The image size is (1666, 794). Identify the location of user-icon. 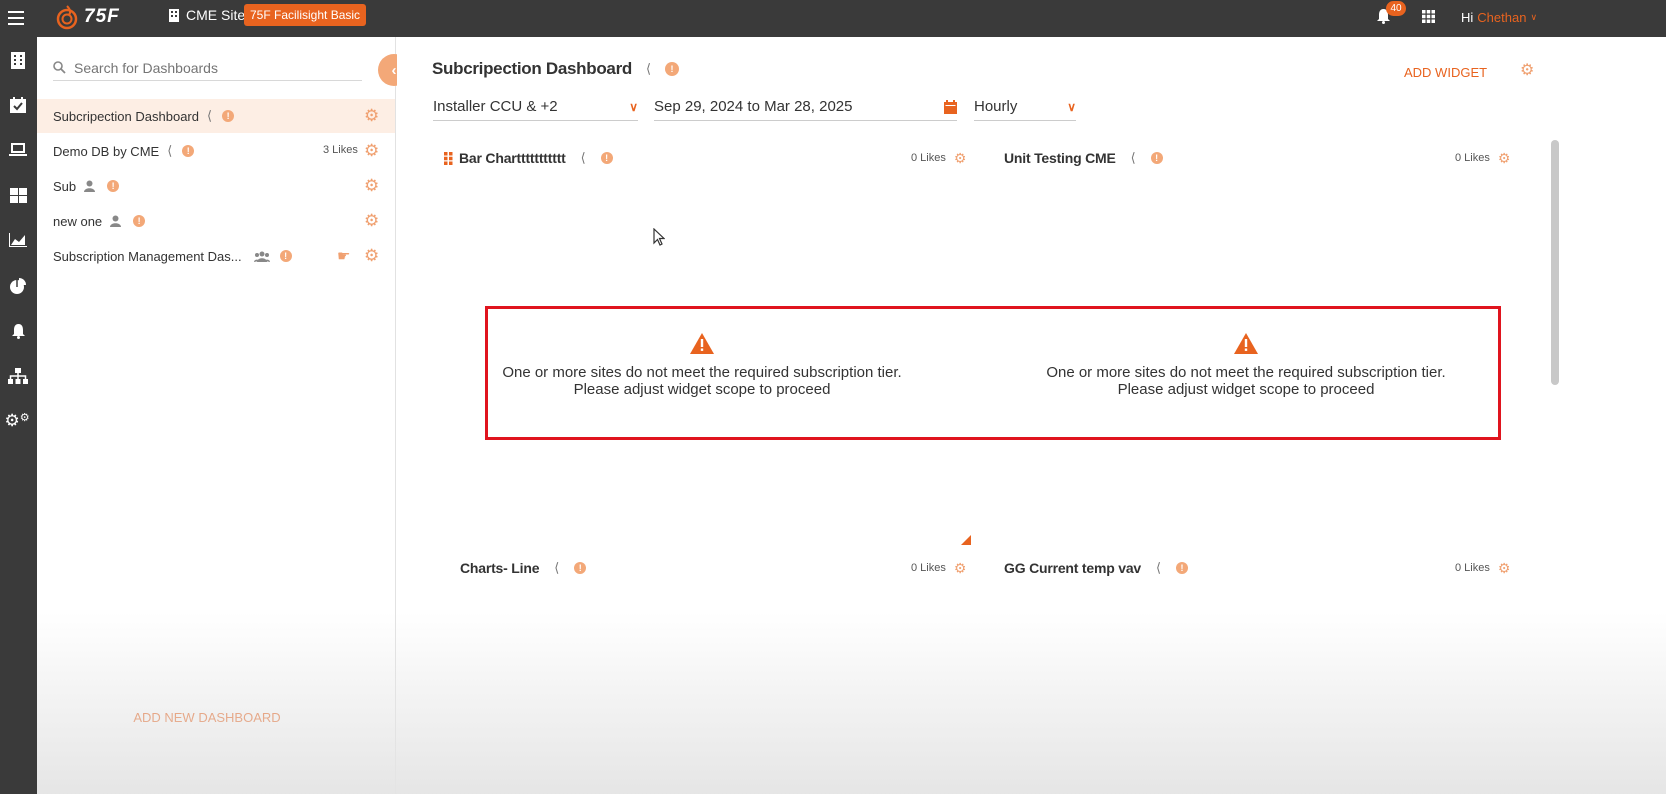
(116, 221).